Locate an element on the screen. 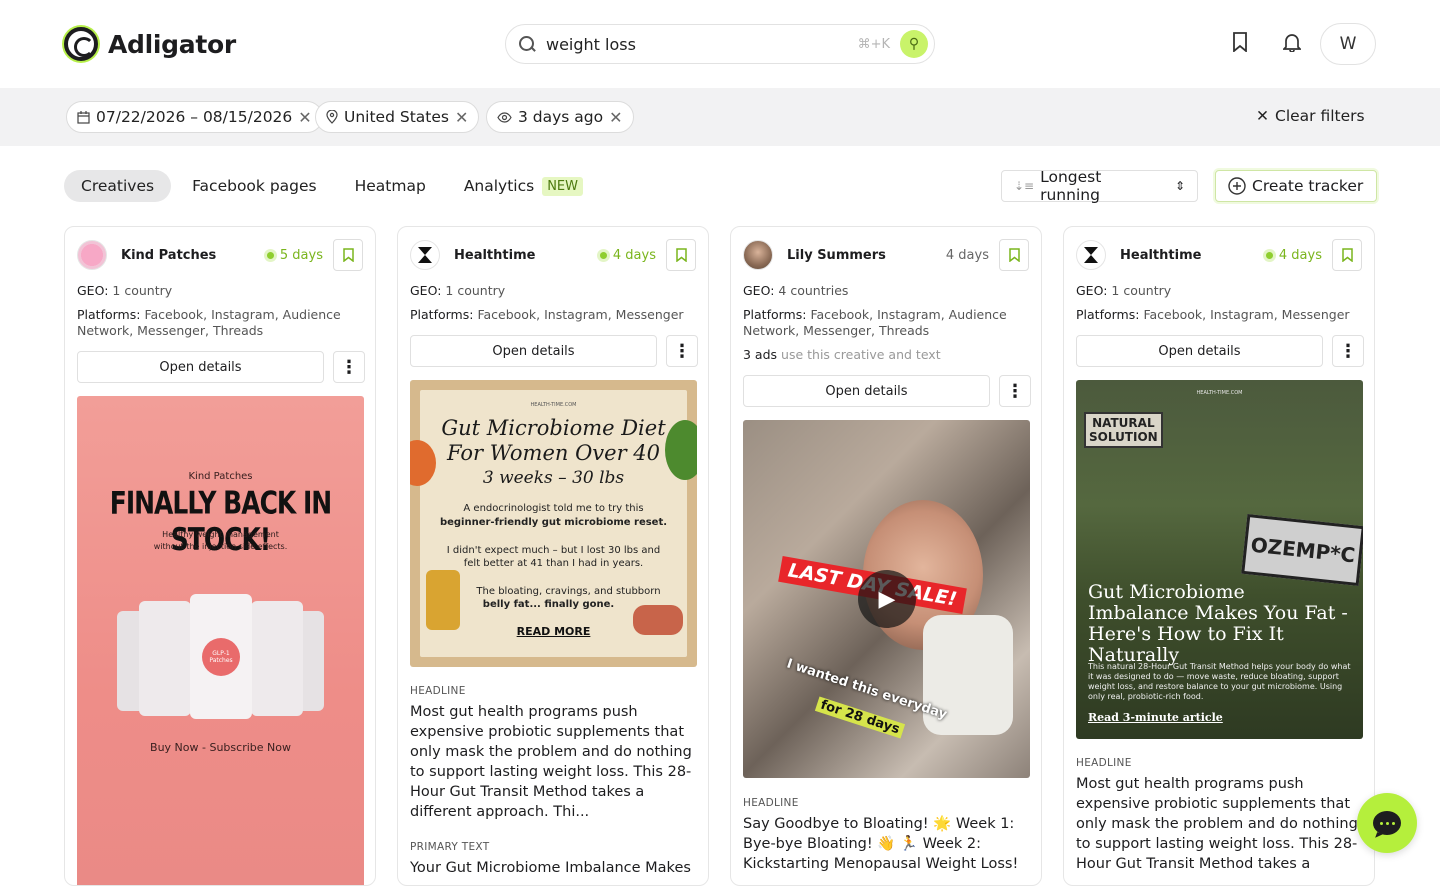  clear-filters-button: ✕ Clear filters is located at coordinates (1310, 116).